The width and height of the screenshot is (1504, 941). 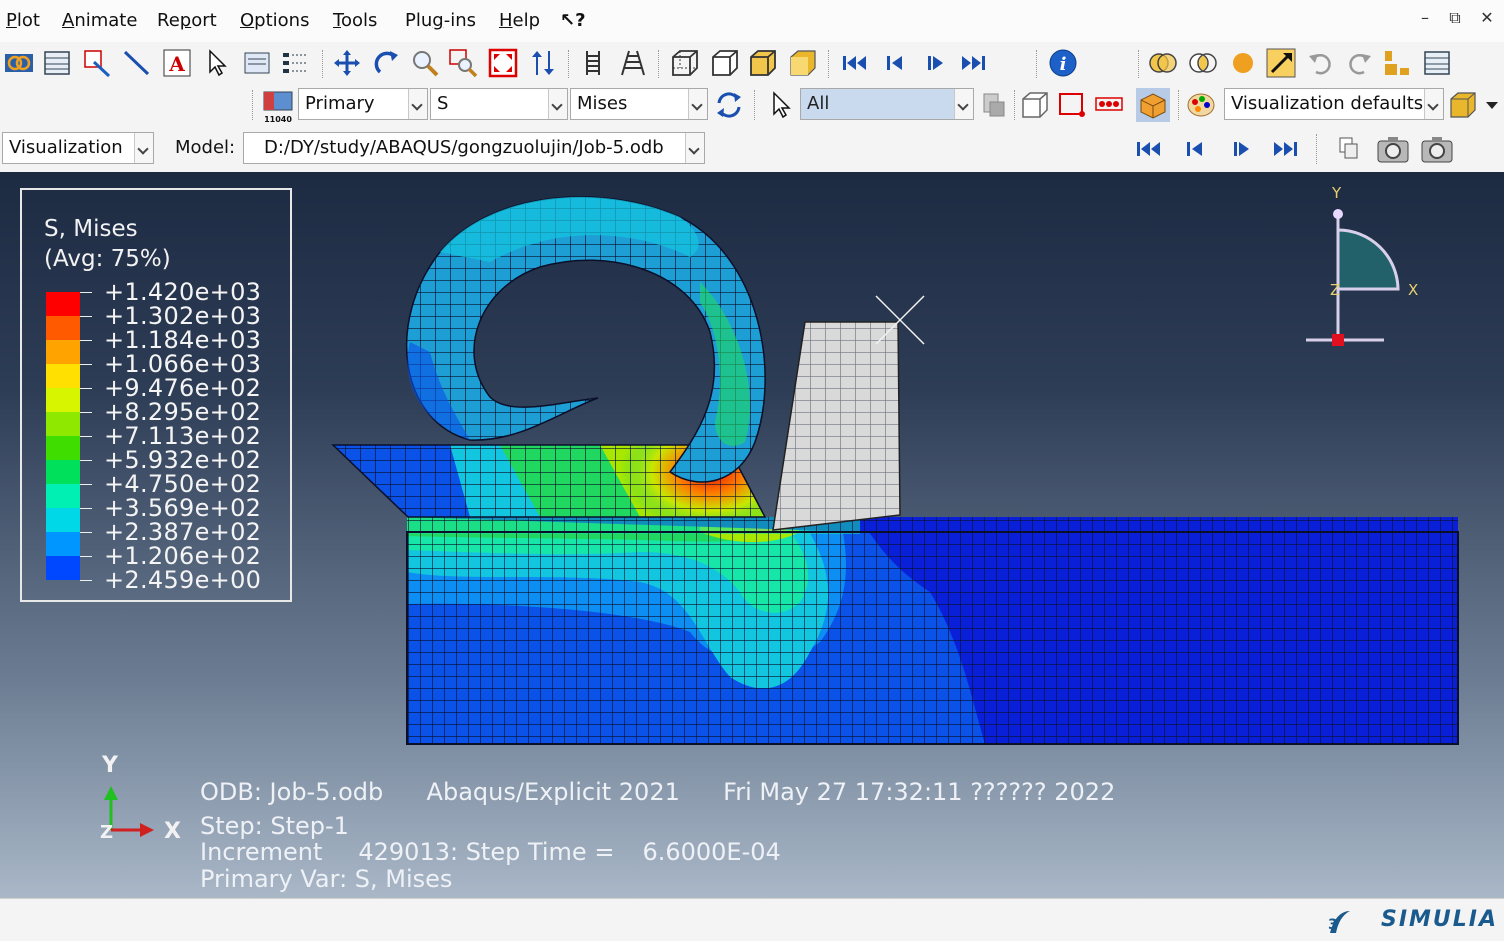 What do you see at coordinates (803, 63) in the screenshot?
I see `shaded-icon` at bounding box center [803, 63].